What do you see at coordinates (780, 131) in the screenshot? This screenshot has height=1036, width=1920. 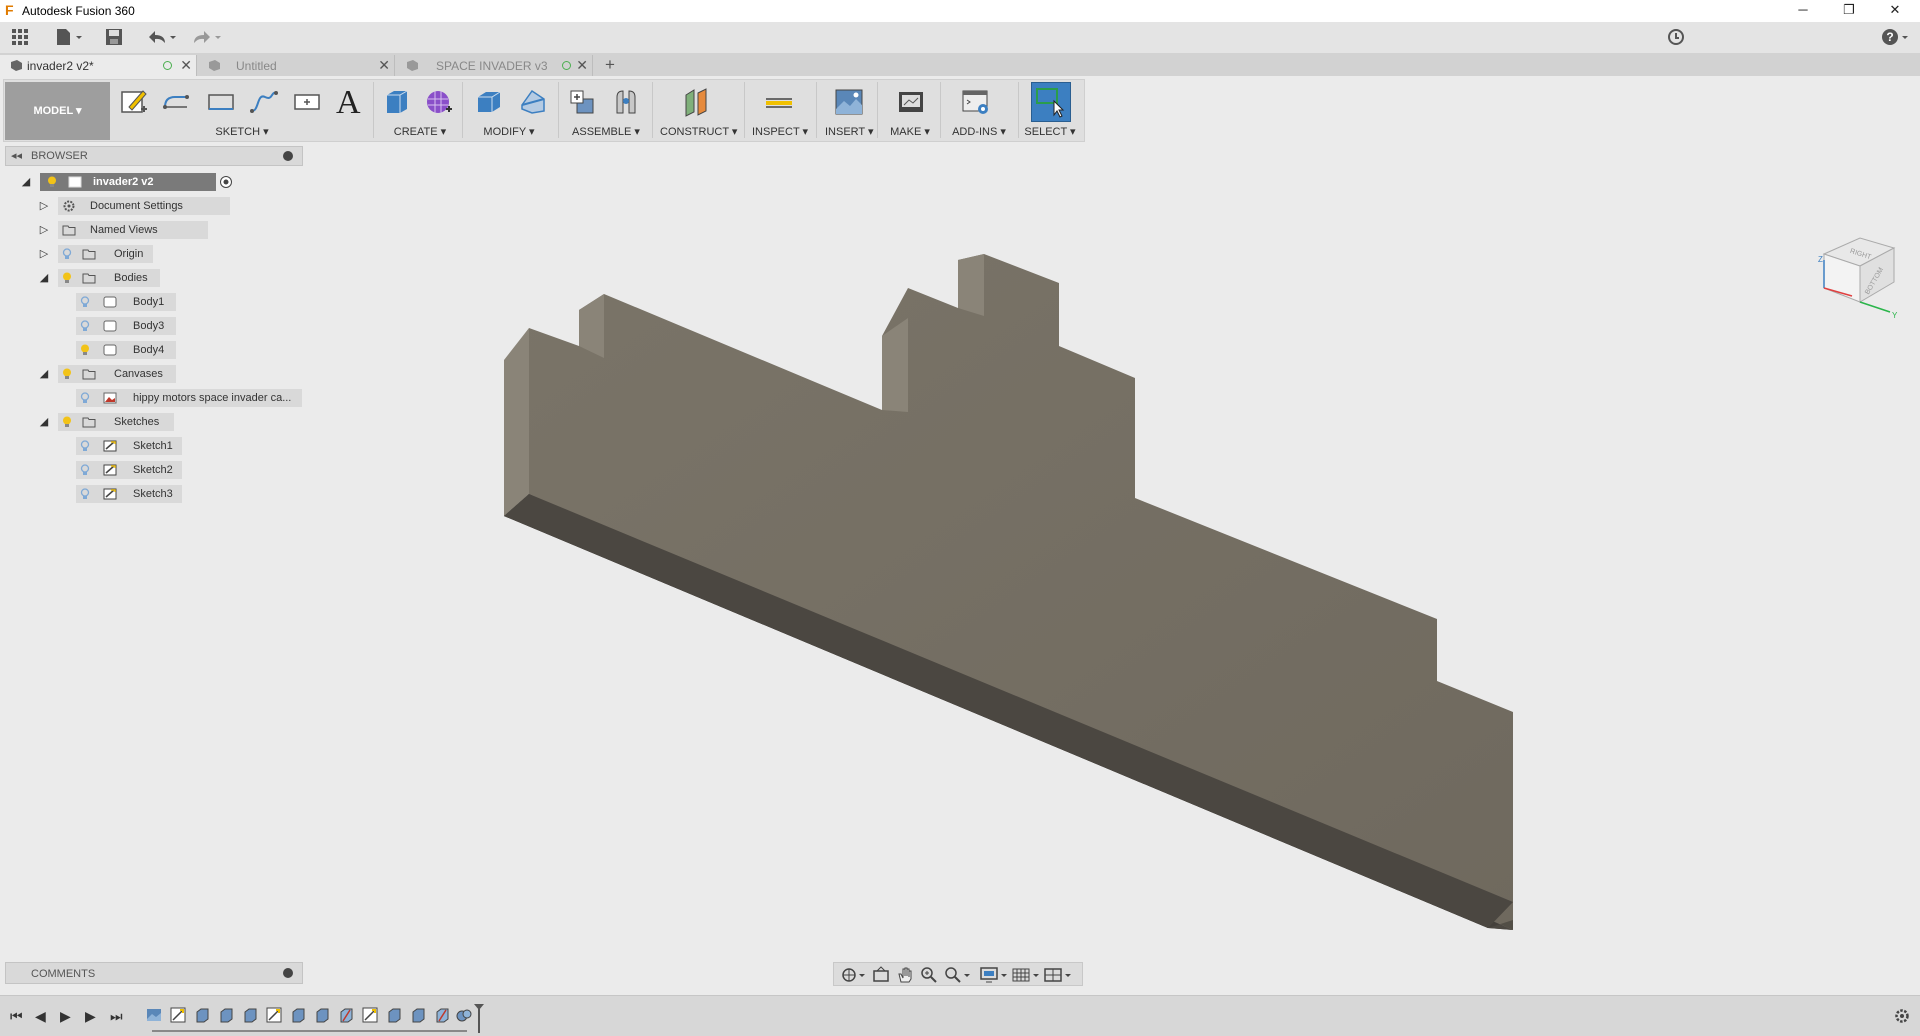 I see `inspect-menu: INSPECT ▾` at bounding box center [780, 131].